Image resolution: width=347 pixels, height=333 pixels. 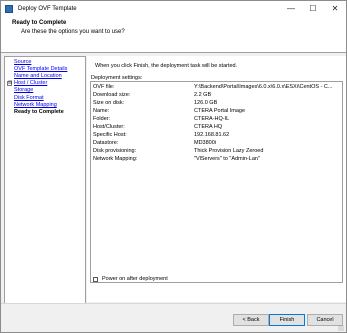 I want to click on setting-key: Folder:, so click(x=102, y=119).